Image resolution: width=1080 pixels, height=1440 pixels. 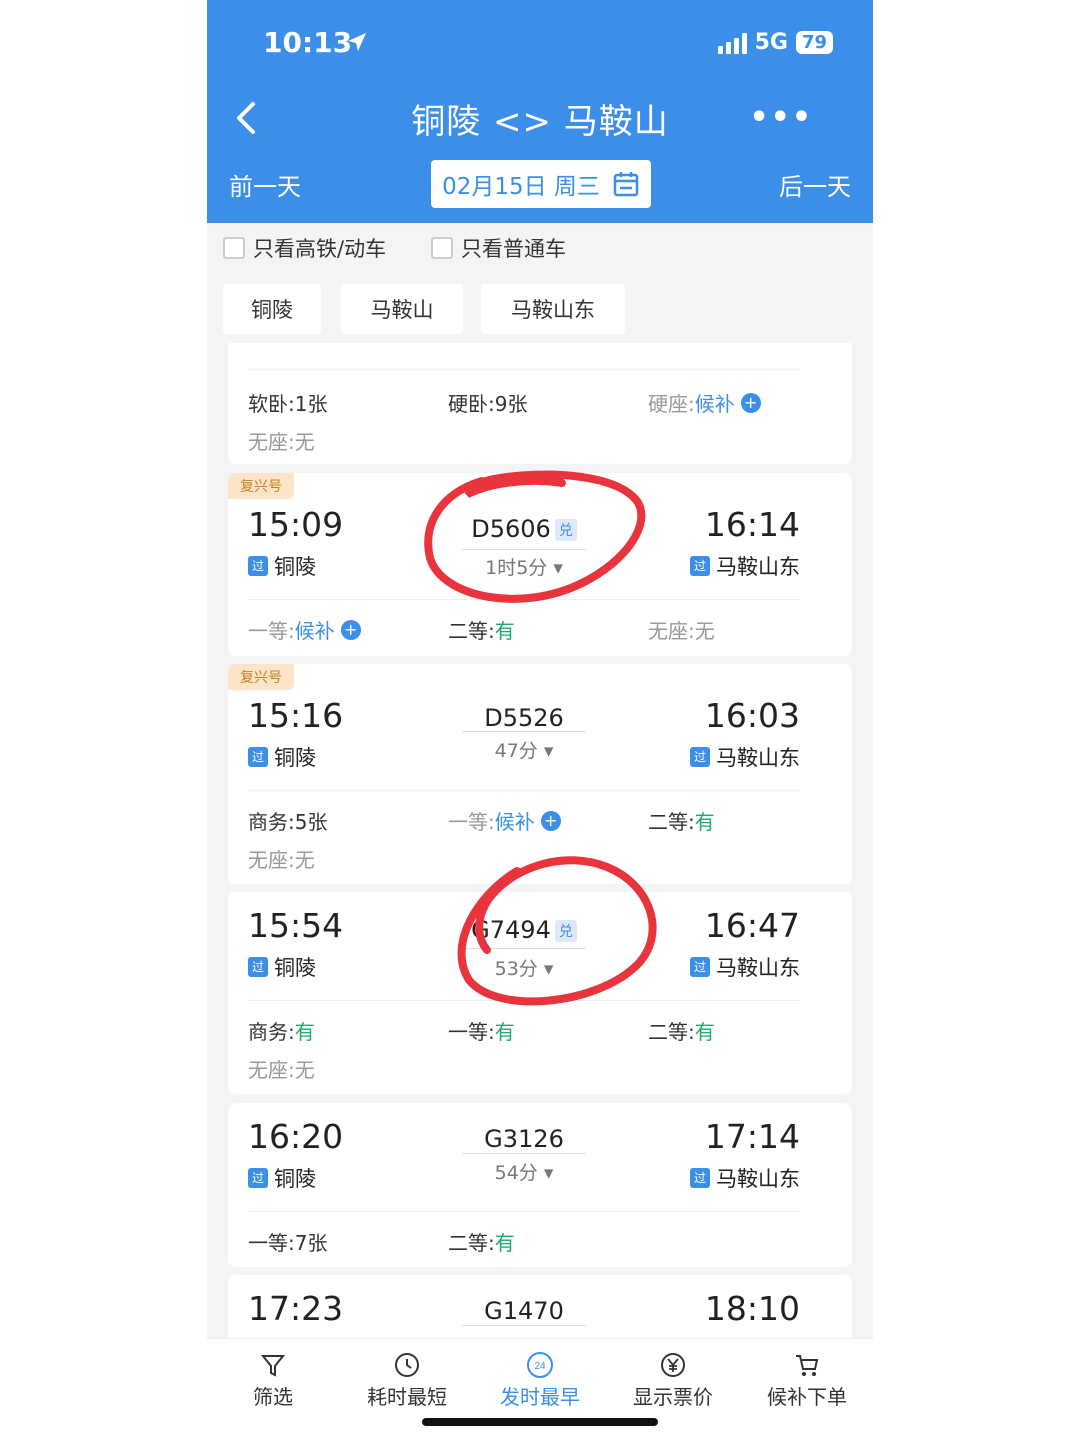 I want to click on station-chip-maanshan: 马鞍山, so click(x=402, y=309).